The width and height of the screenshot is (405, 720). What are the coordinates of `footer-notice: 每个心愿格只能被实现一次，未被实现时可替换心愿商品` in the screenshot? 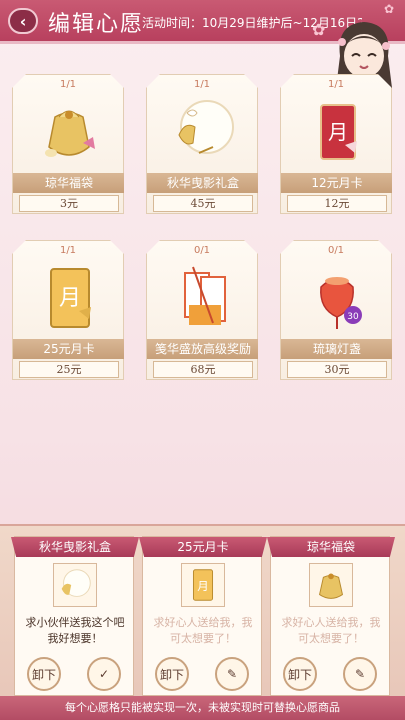 It's located at (202, 708).